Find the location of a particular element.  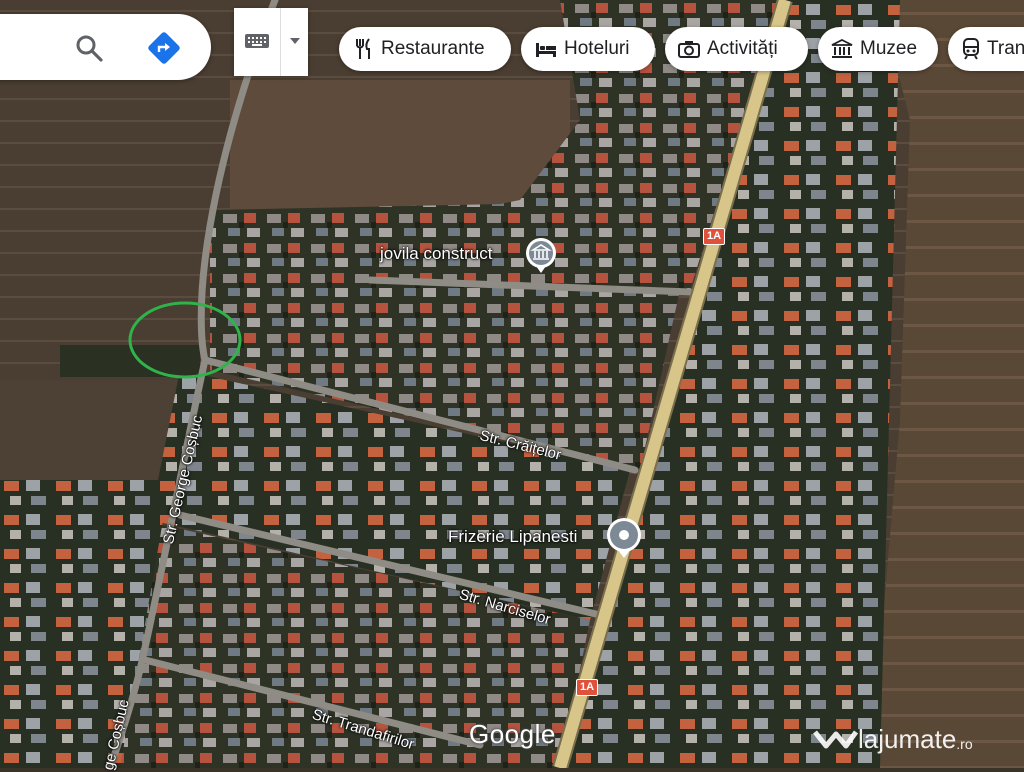

search-box is located at coordinates (105, 47).